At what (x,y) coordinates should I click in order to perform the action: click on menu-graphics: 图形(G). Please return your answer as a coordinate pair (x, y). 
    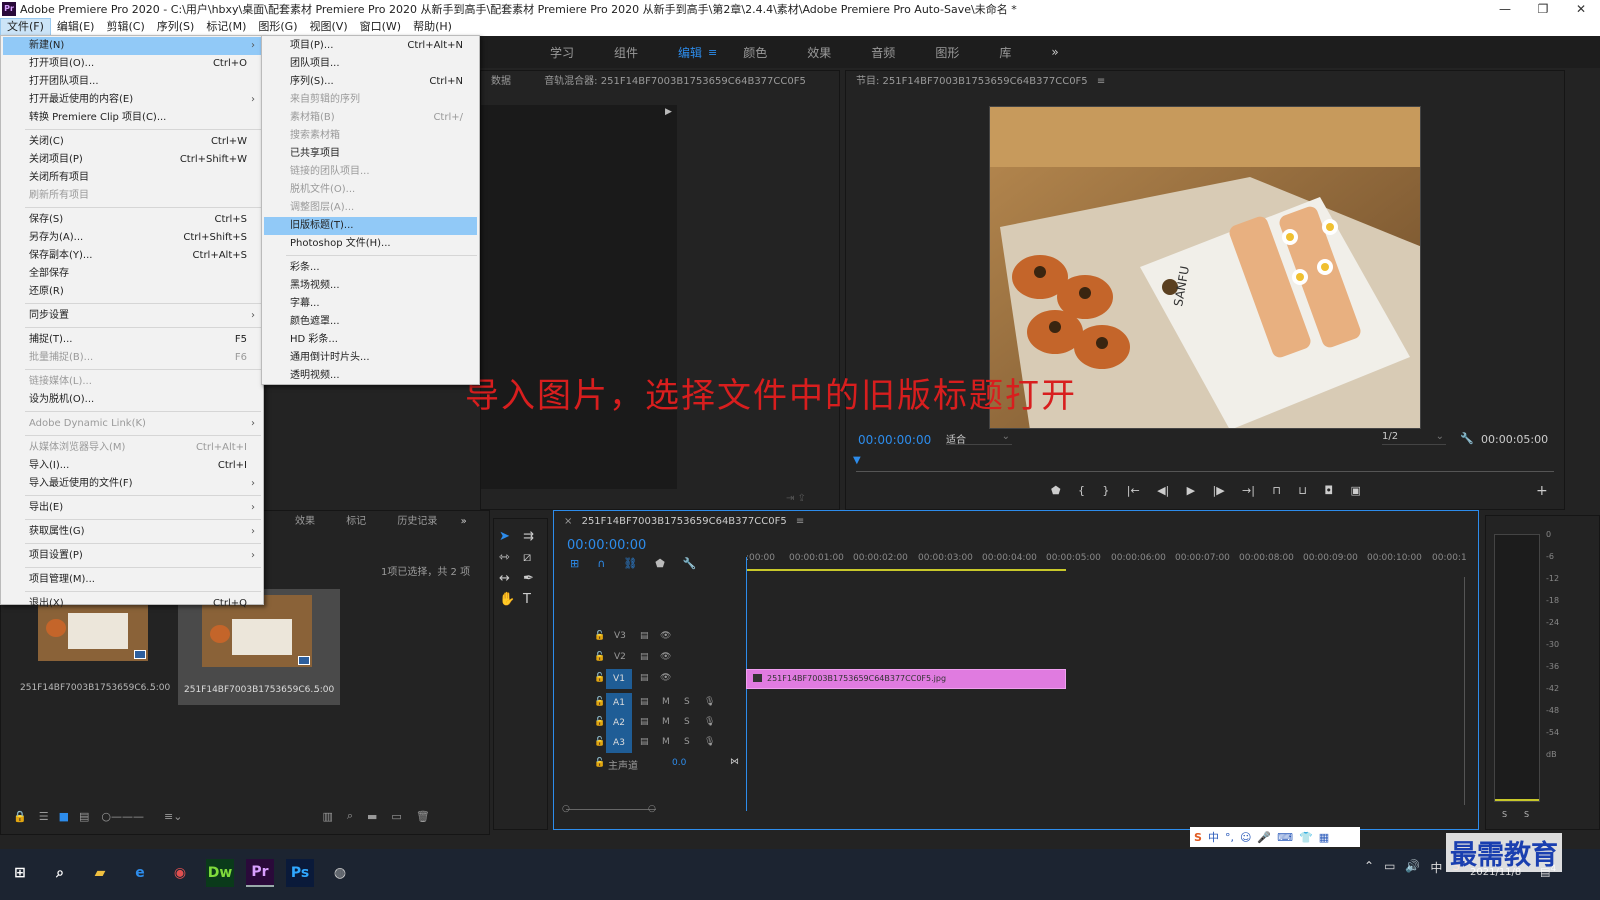
    Looking at the image, I should click on (277, 27).